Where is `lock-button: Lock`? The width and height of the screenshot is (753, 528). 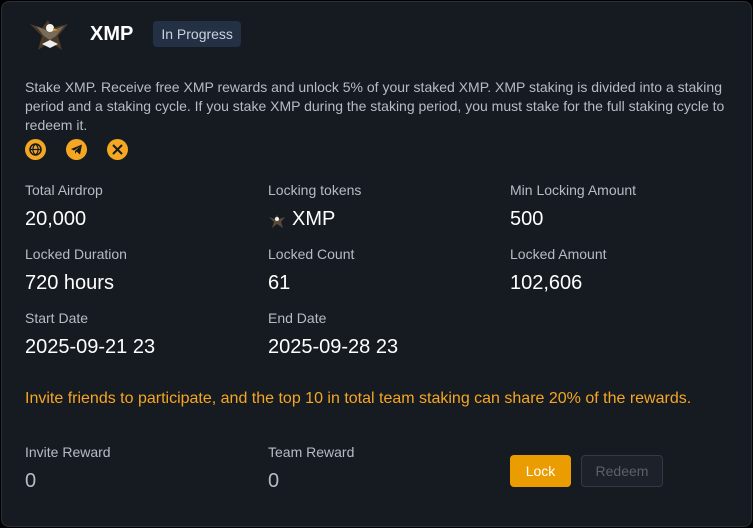
lock-button: Lock is located at coordinates (540, 471).